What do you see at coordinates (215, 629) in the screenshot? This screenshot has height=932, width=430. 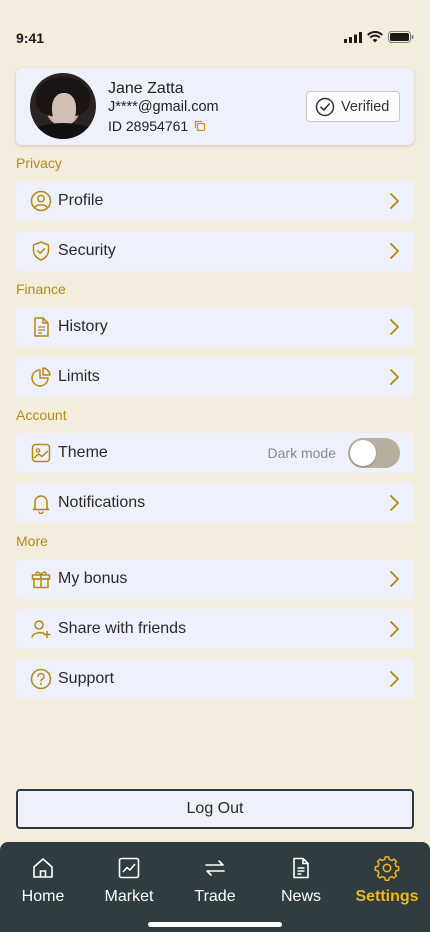 I see `row-share: Share with friends` at bounding box center [215, 629].